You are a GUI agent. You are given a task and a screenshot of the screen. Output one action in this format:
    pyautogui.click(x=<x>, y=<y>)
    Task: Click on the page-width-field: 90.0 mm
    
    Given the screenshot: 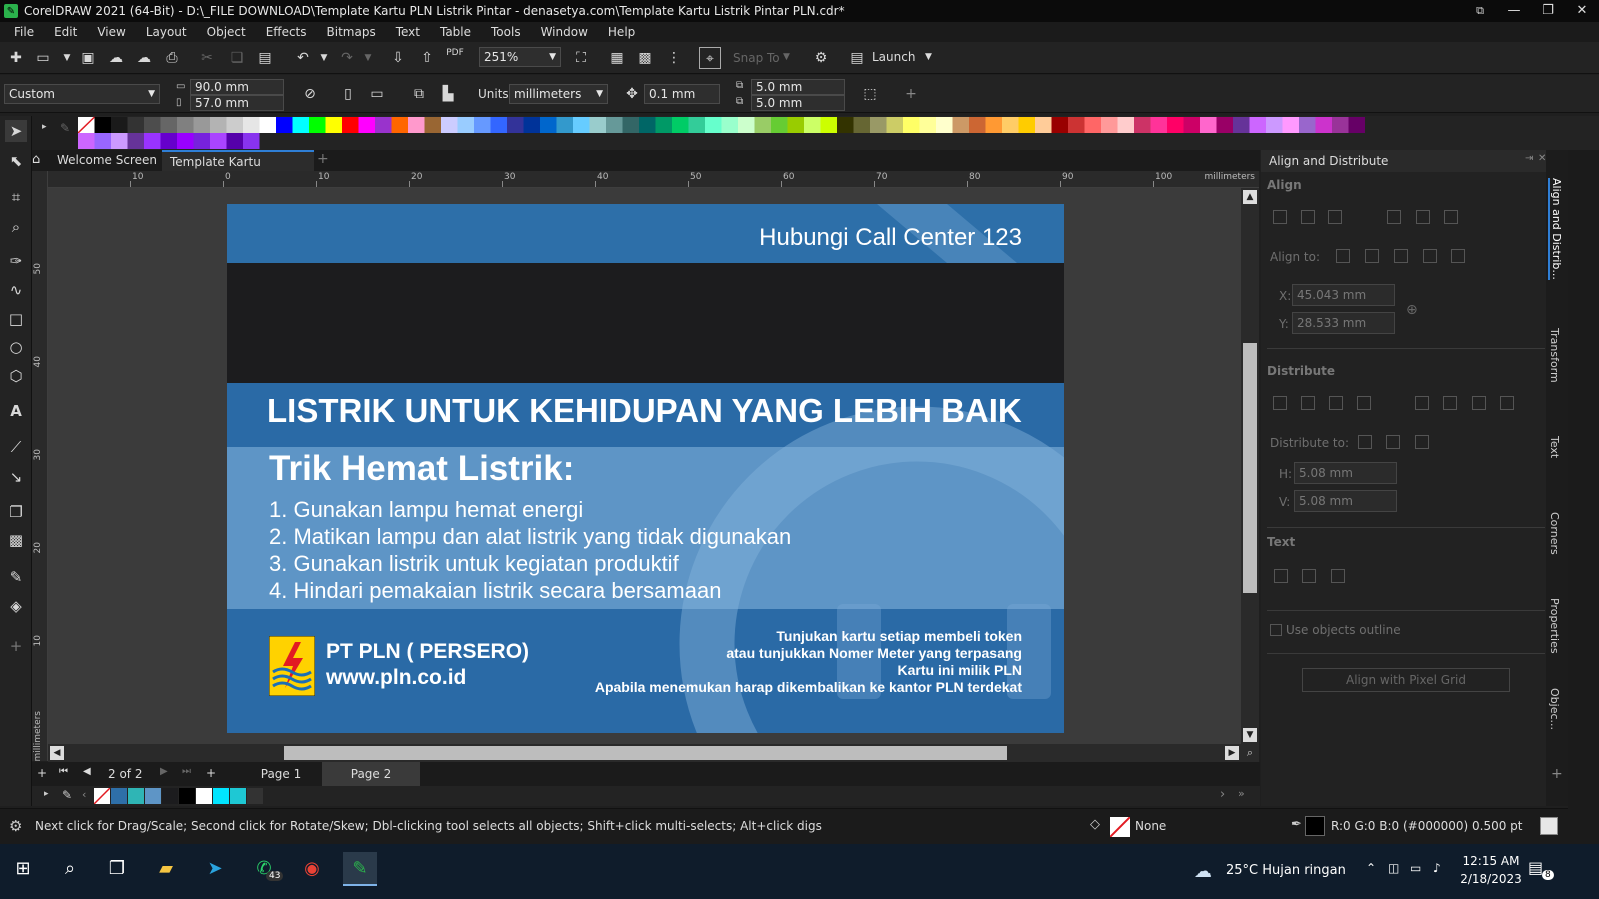 What is the action you would take?
    pyautogui.click(x=237, y=87)
    